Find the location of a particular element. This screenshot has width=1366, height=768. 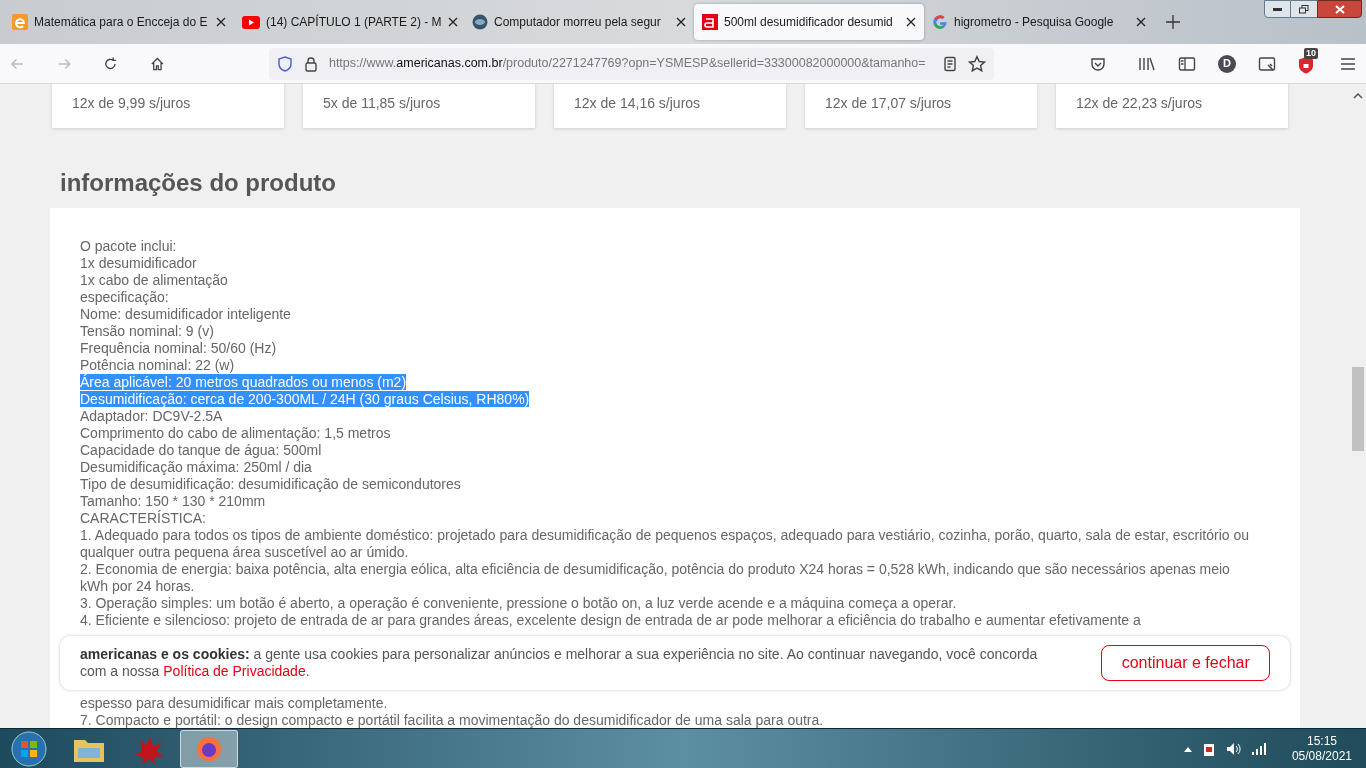

firefox-taskbar-button is located at coordinates (209, 748).